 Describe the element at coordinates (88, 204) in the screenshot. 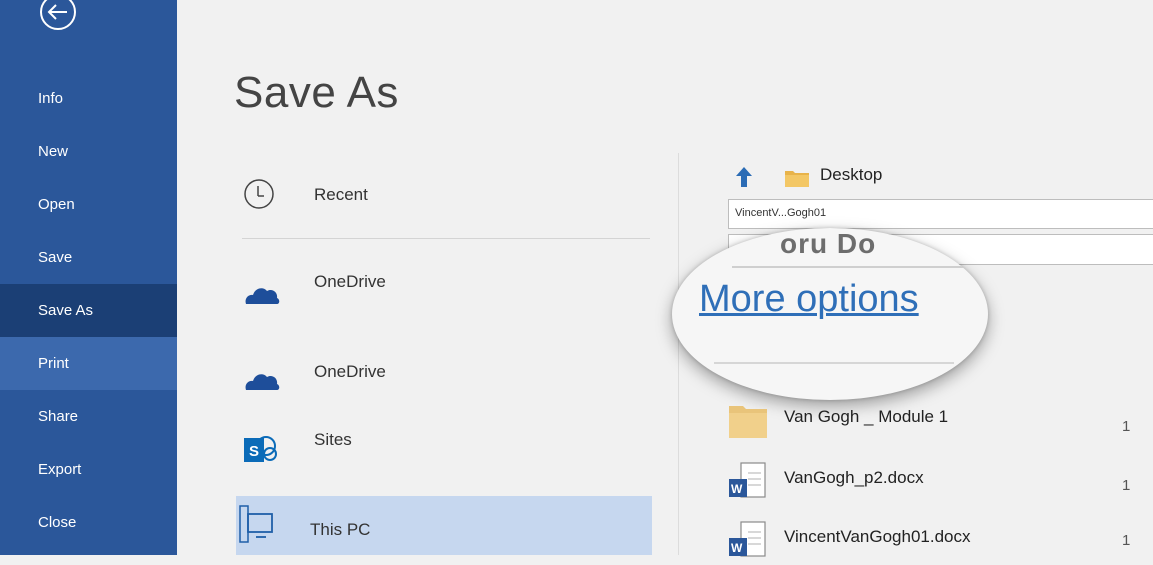

I see `nav-open: Open` at that location.